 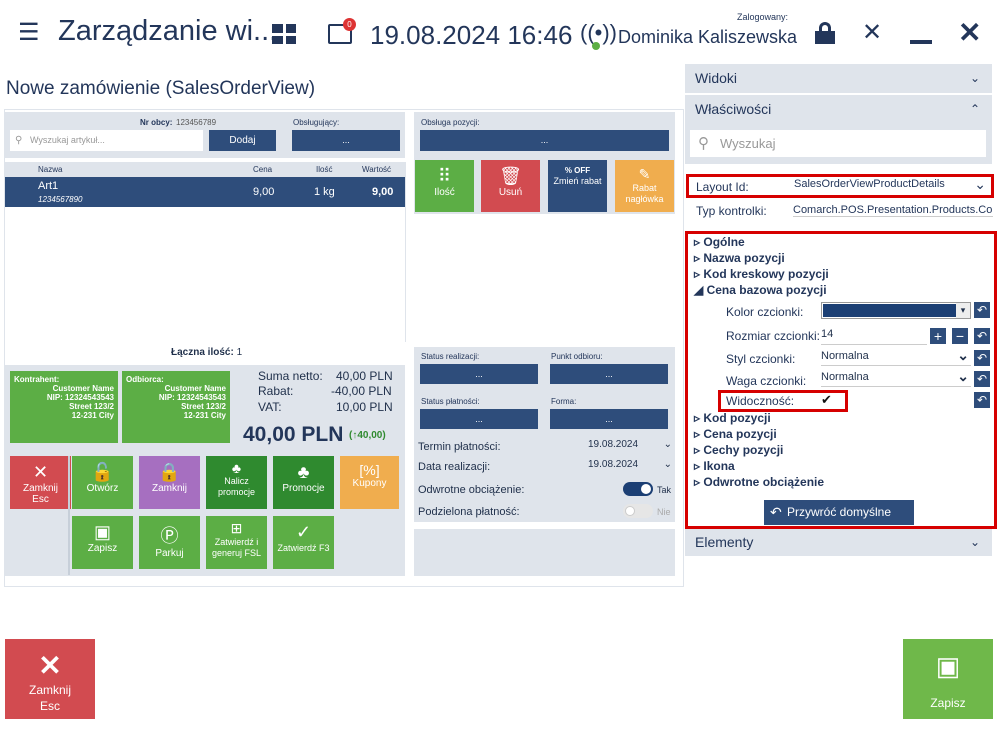 What do you see at coordinates (760, 401) in the screenshot?
I see `visibility-label: Widoczność:` at bounding box center [760, 401].